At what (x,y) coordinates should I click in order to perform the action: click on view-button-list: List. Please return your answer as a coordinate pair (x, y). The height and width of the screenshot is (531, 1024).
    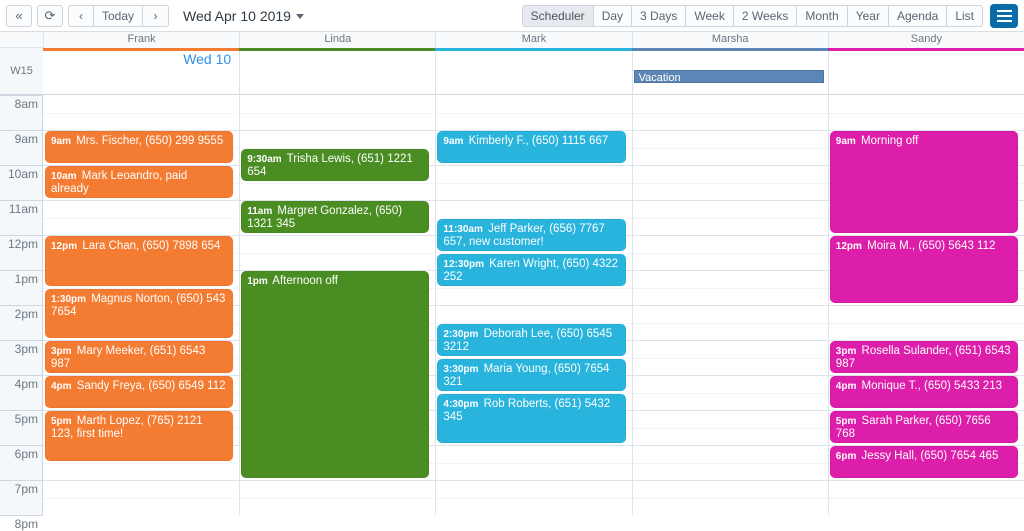
    Looking at the image, I should click on (965, 15).